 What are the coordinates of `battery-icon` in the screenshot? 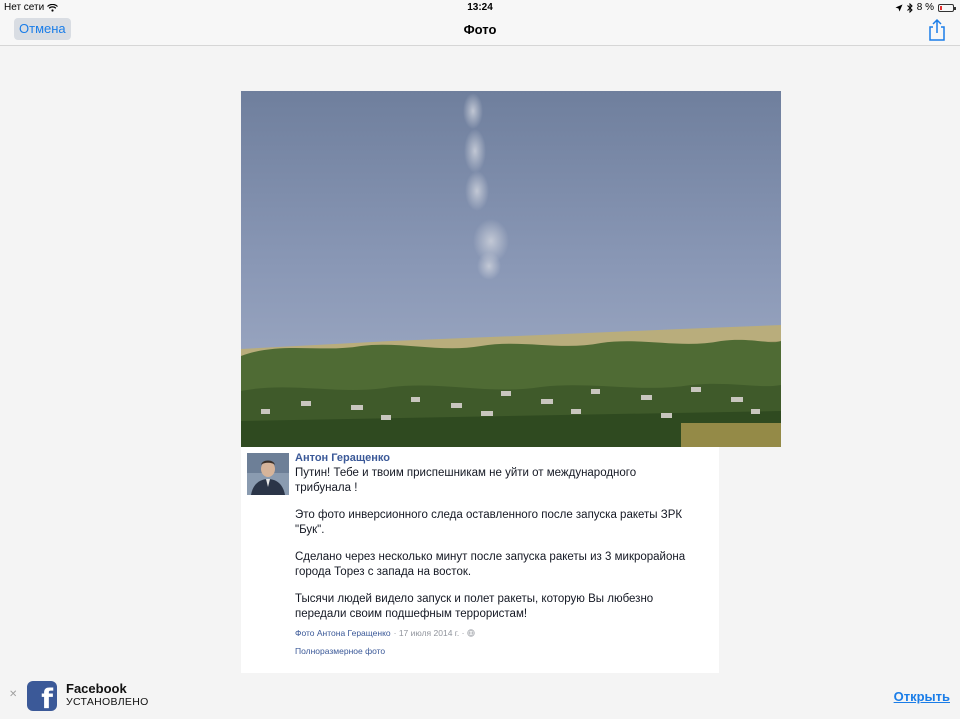 It's located at (947, 7).